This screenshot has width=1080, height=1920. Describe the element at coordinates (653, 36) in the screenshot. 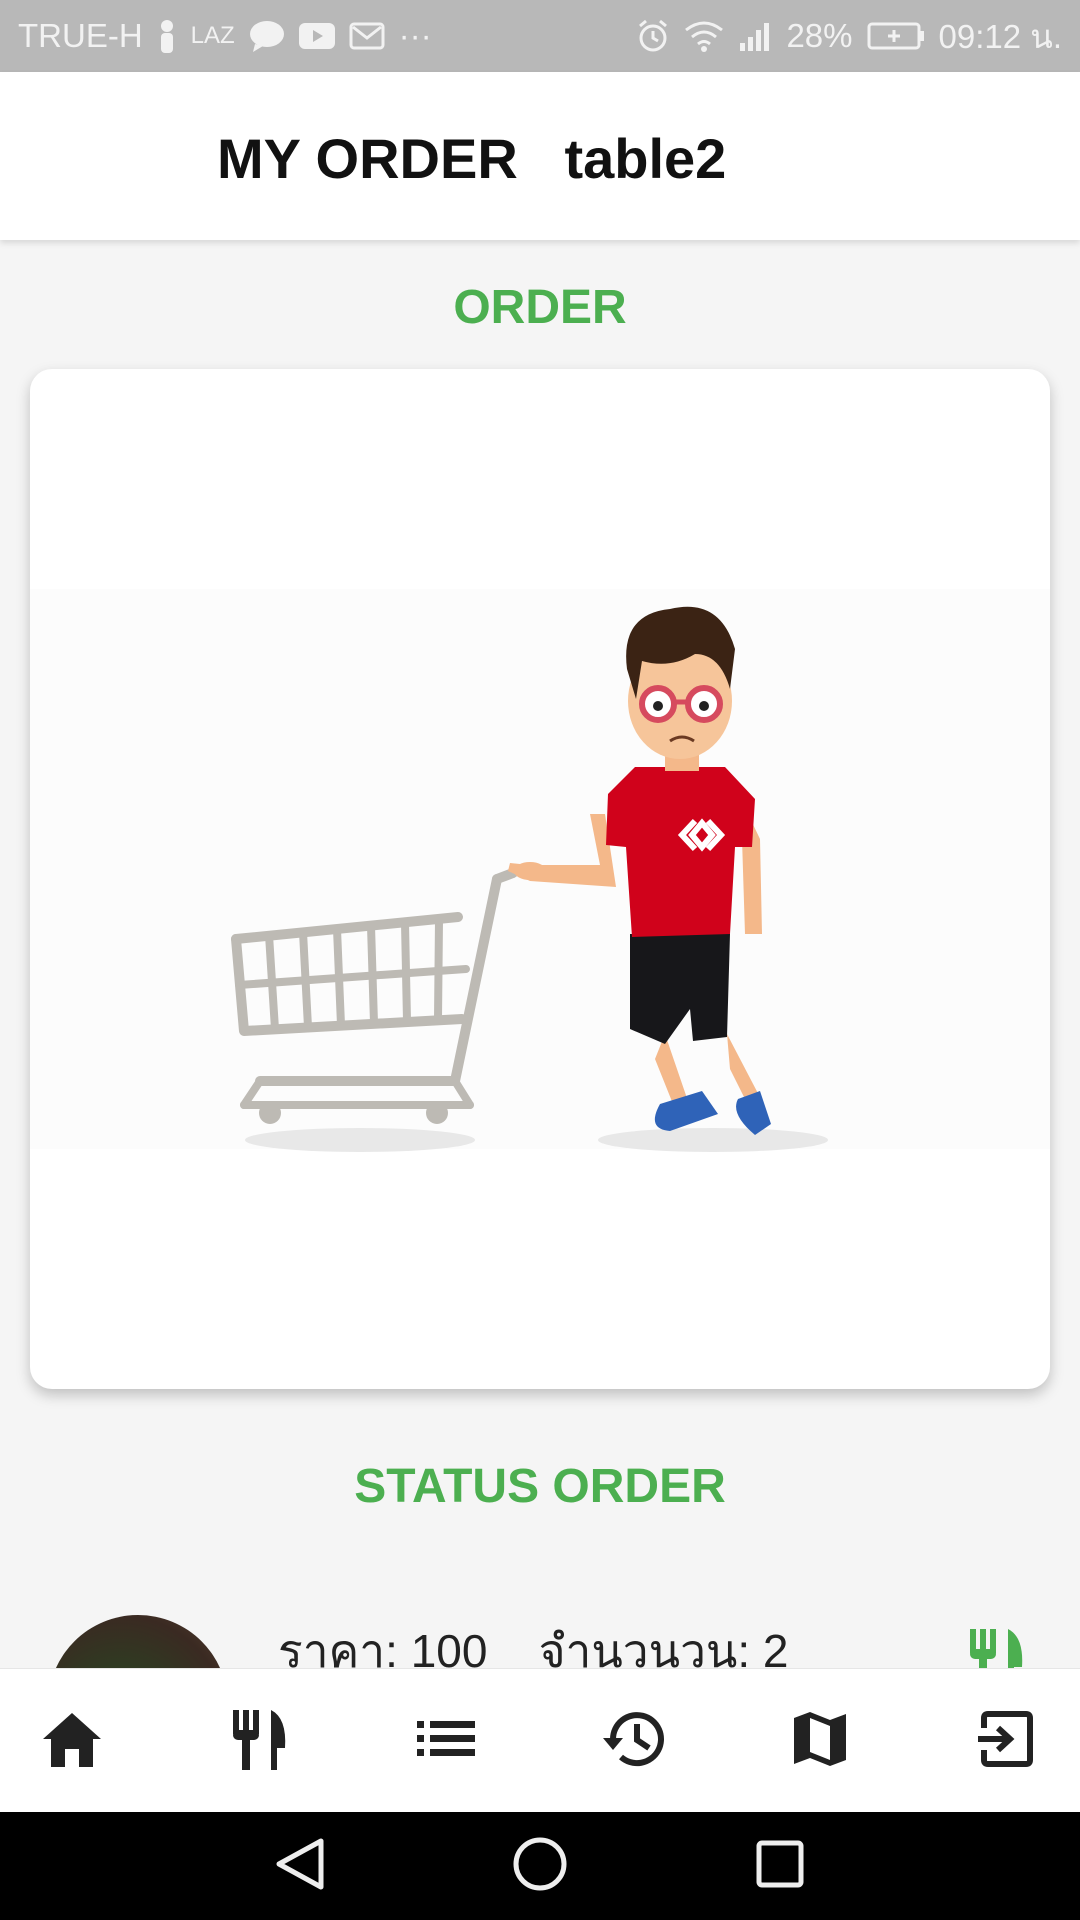

I see `alarm-icon` at that location.